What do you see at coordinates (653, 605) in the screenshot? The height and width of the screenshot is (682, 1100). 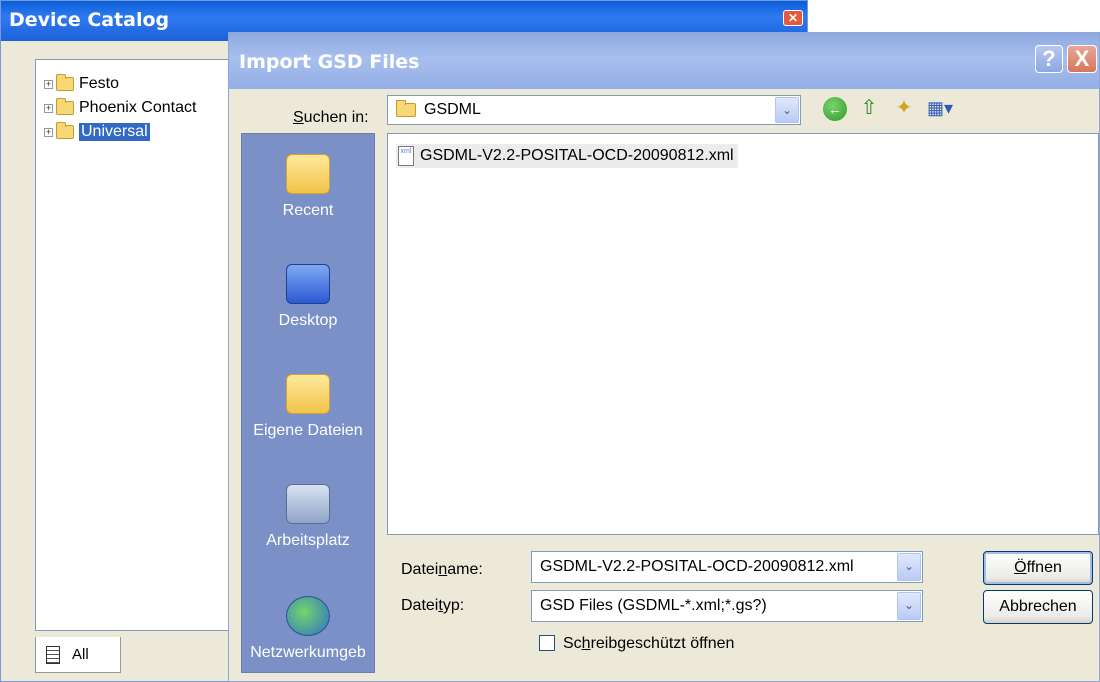 I see `filetype-value: GSD Files (GSDML-*.xml;*.gs?)` at bounding box center [653, 605].